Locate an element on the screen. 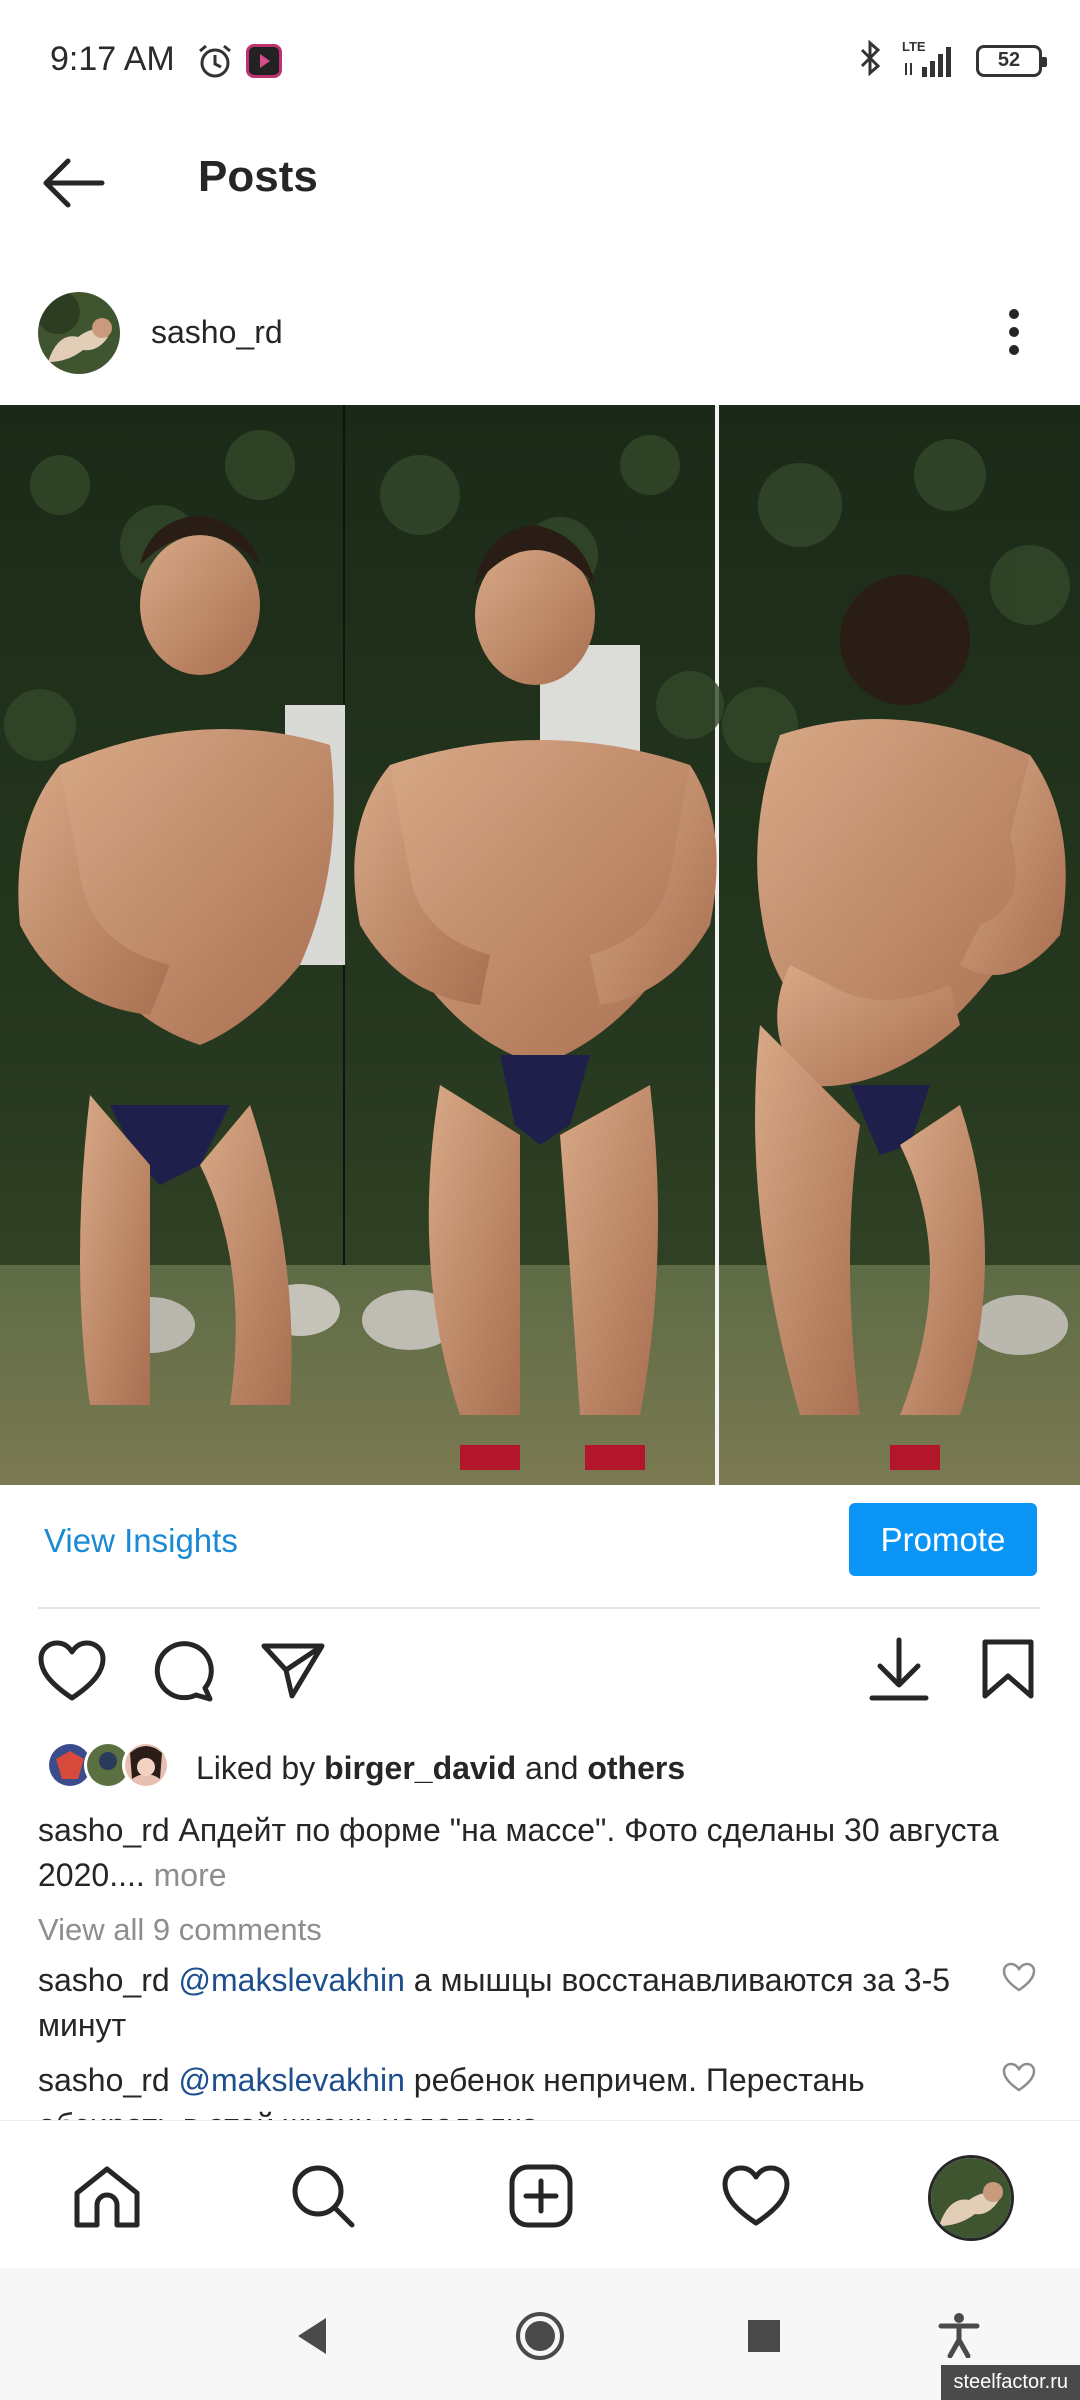 The width and height of the screenshot is (1080, 2400). nav-profile-button is located at coordinates (971, 2198).